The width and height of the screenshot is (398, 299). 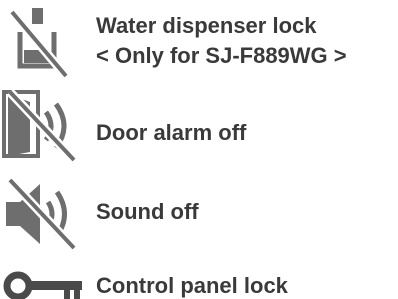 I want to click on water-dispenser-lock-icon, so click(x=39, y=43).